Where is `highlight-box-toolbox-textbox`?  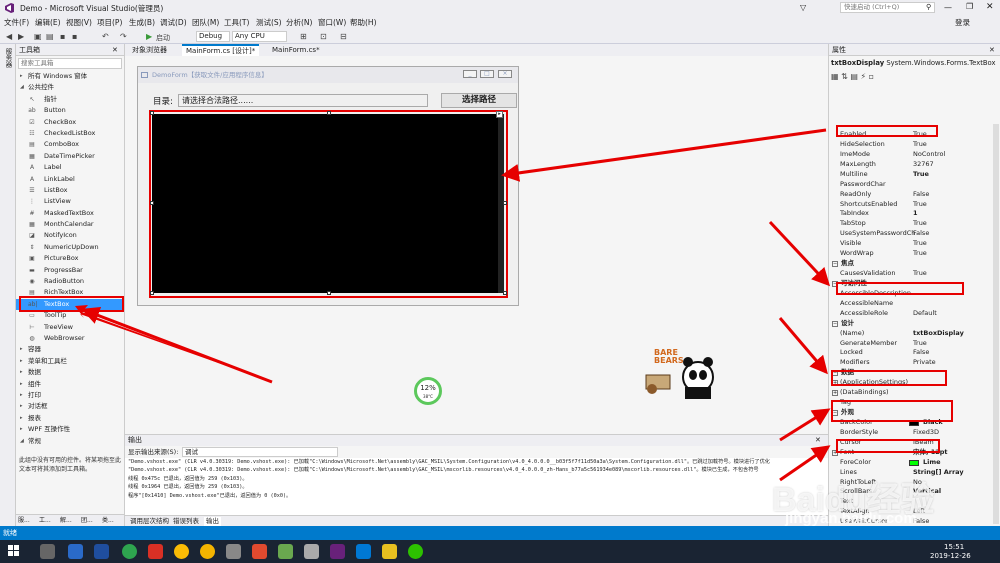 highlight-box-toolbox-textbox is located at coordinates (71, 304).